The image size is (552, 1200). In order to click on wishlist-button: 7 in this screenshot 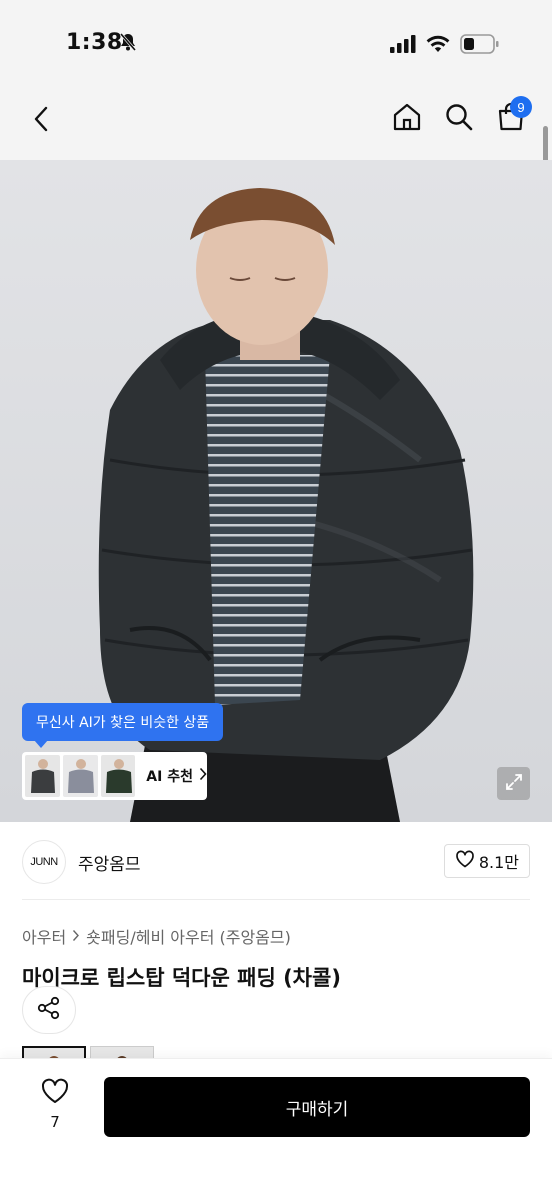, I will do `click(55, 1104)`.